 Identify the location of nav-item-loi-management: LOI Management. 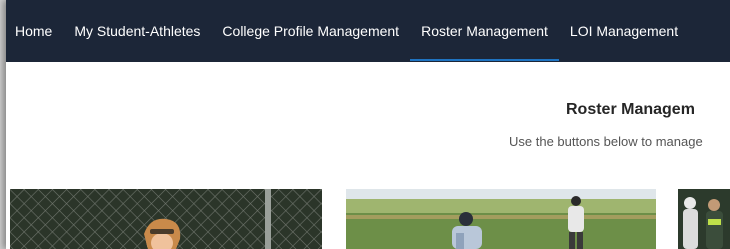
(624, 31).